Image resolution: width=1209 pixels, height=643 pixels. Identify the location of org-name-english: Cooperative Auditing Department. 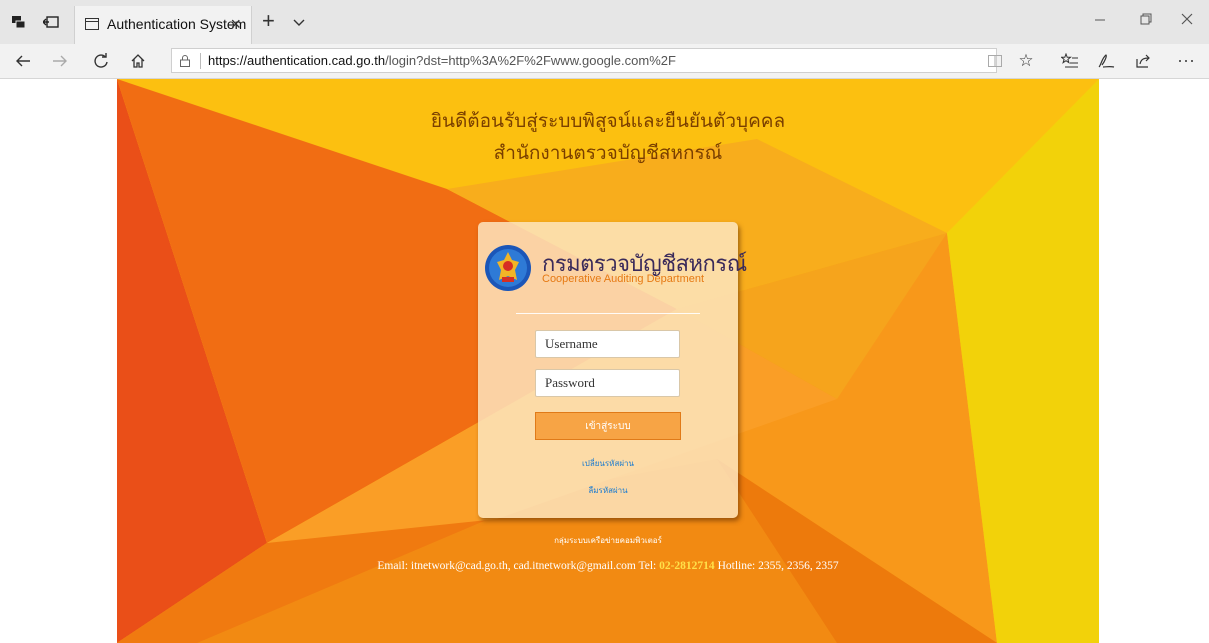
(623, 279).